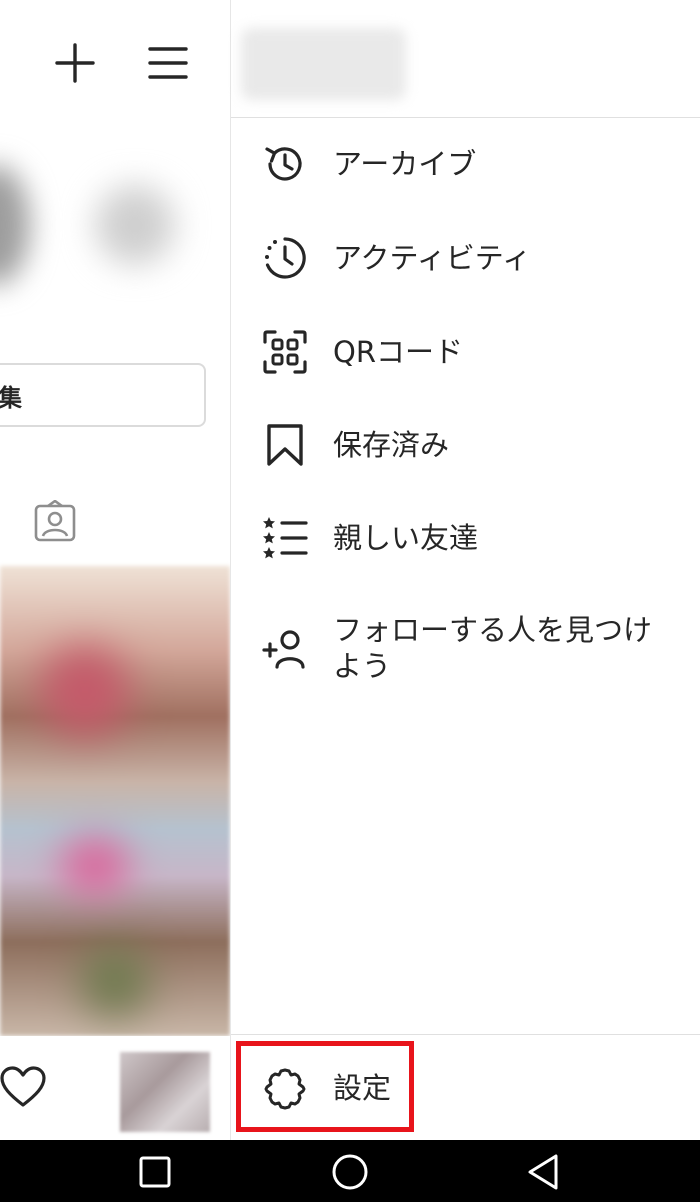  Describe the element at coordinates (165, 1092) in the screenshot. I see `profile-tab-avatar-blurred` at that location.